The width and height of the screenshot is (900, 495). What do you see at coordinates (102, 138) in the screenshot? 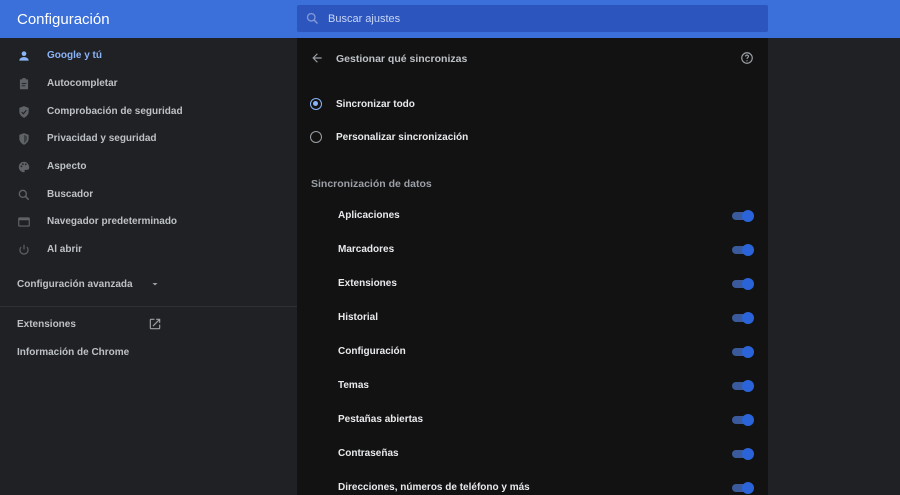
I see `sidebar-item-label: Privacidad y seguridad` at bounding box center [102, 138].